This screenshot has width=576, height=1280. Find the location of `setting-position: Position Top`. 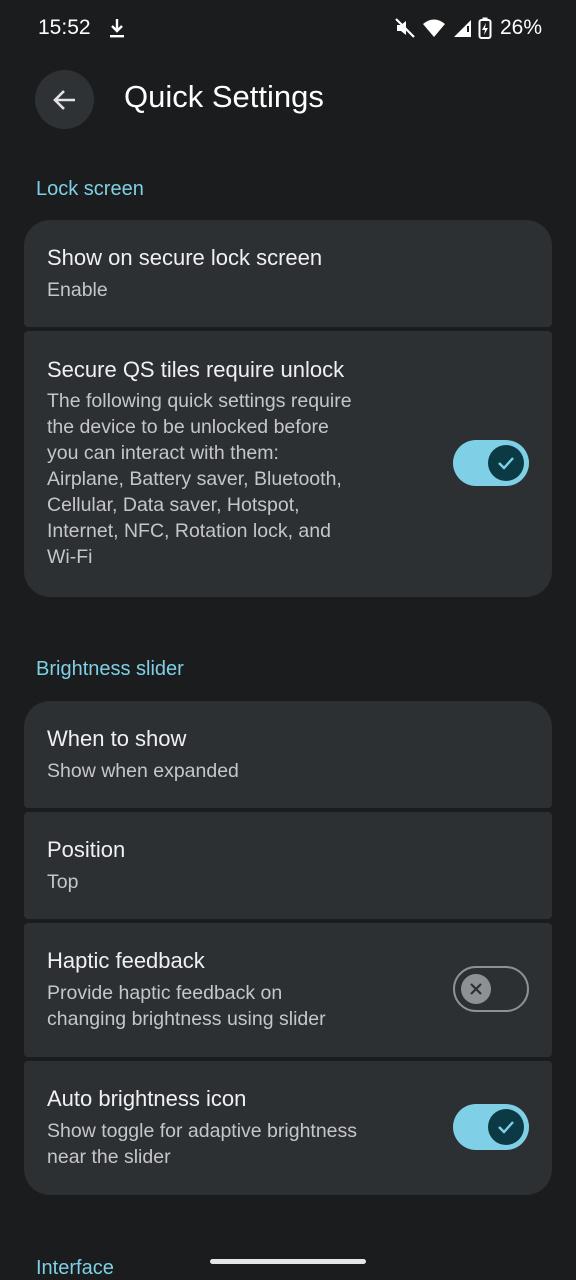

setting-position: Position Top is located at coordinates (288, 865).